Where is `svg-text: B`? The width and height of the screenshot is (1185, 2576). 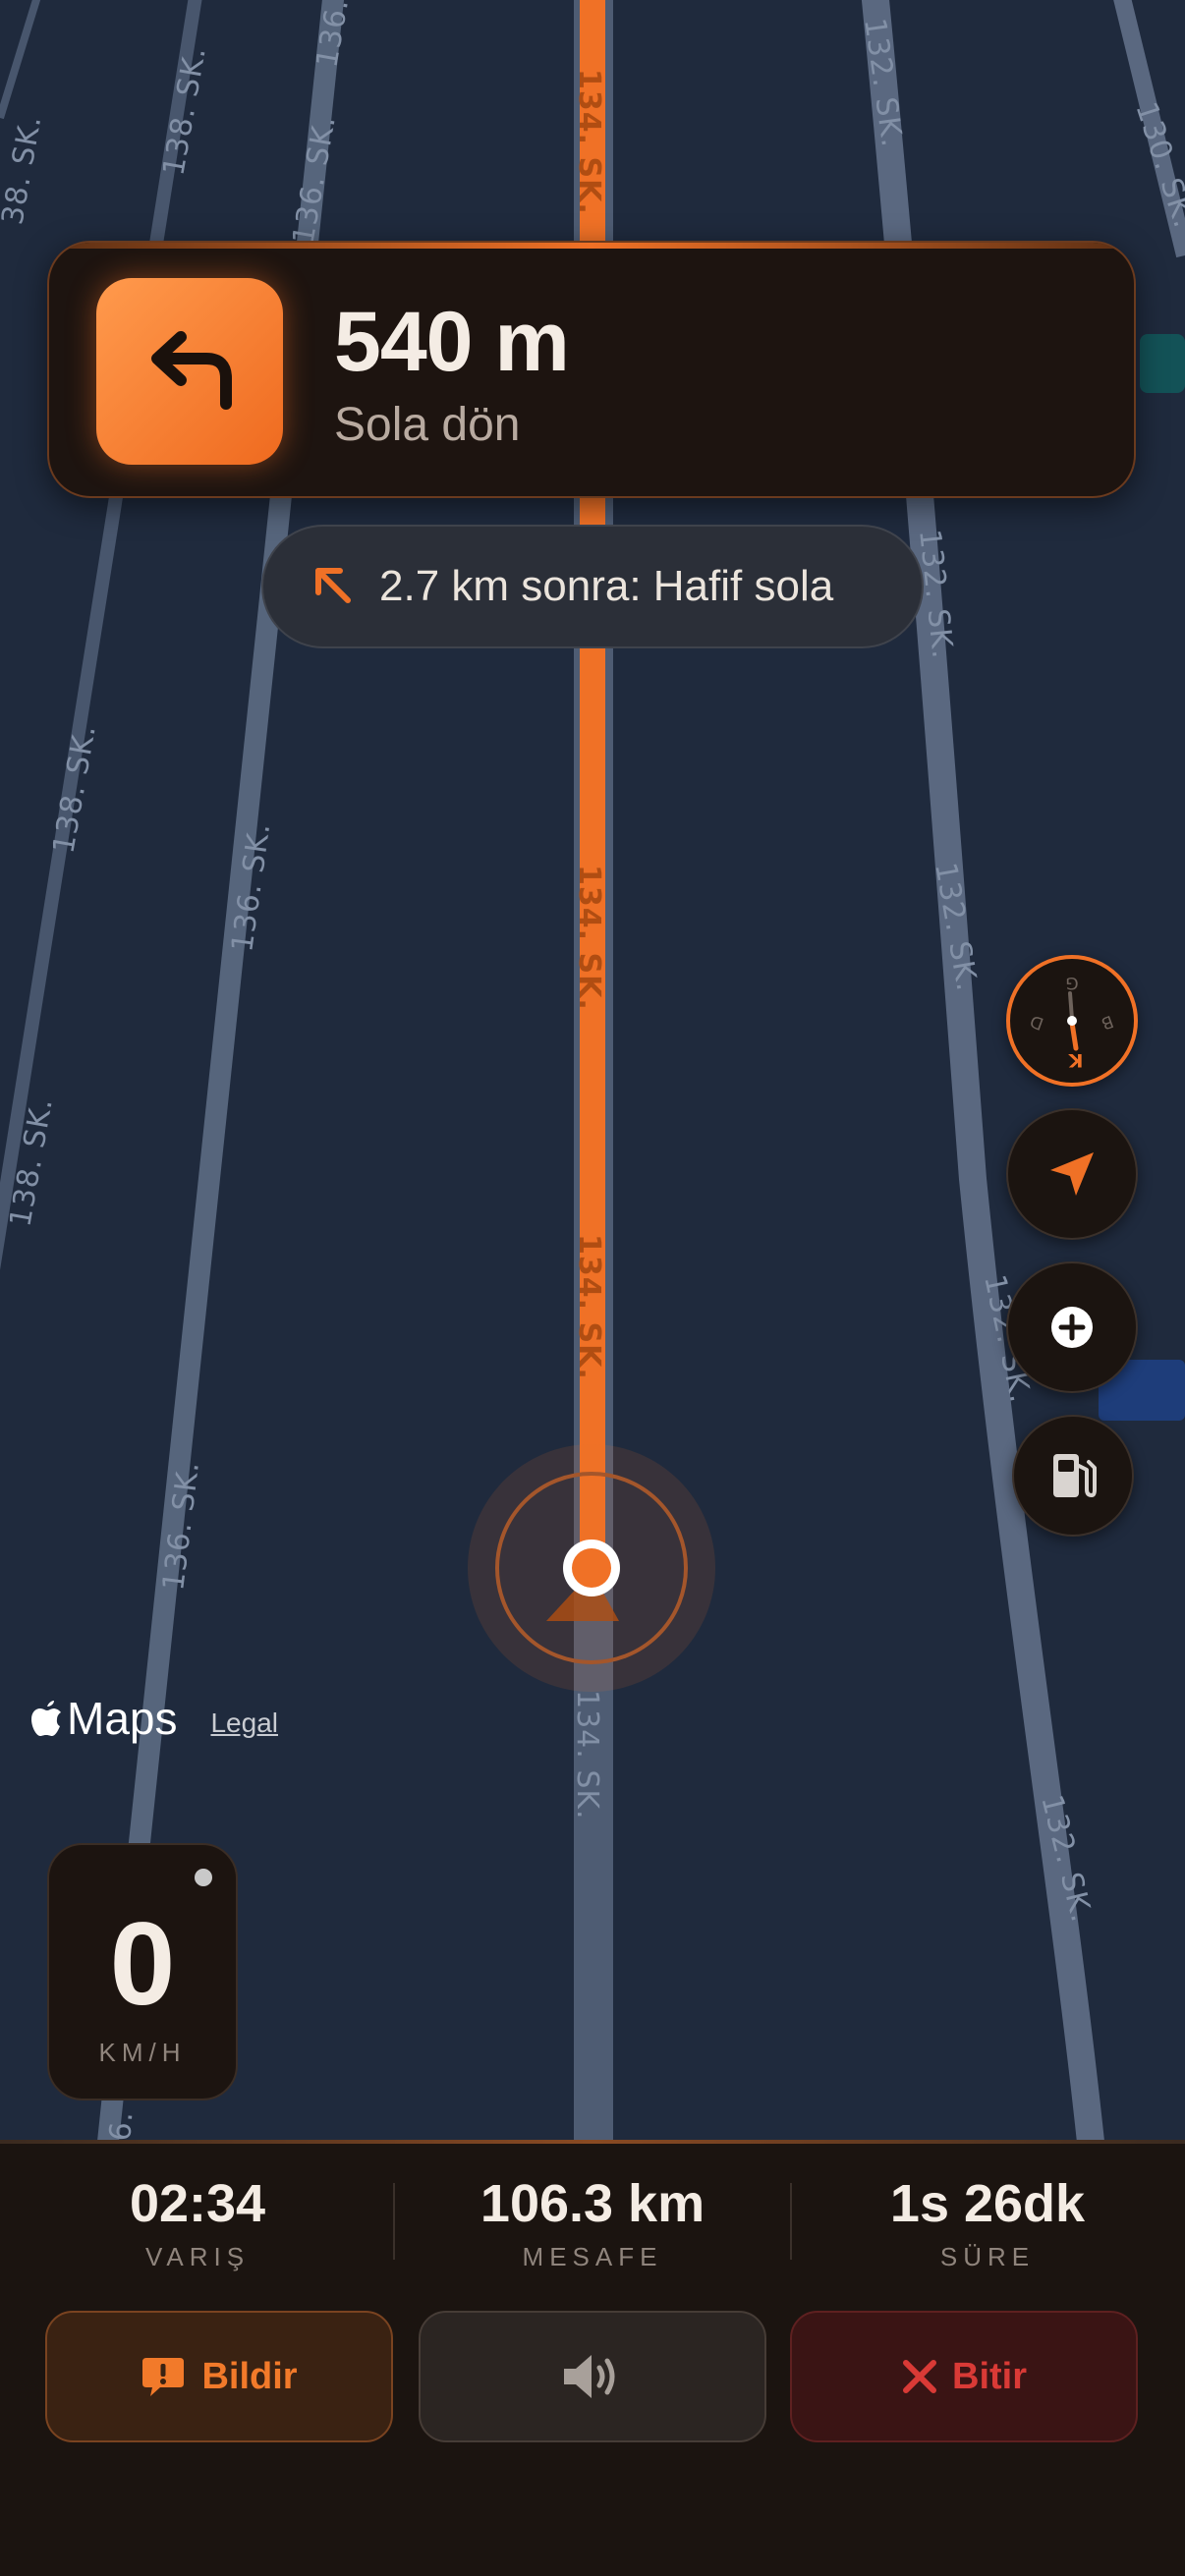 svg-text: B is located at coordinates (1107, 1022).